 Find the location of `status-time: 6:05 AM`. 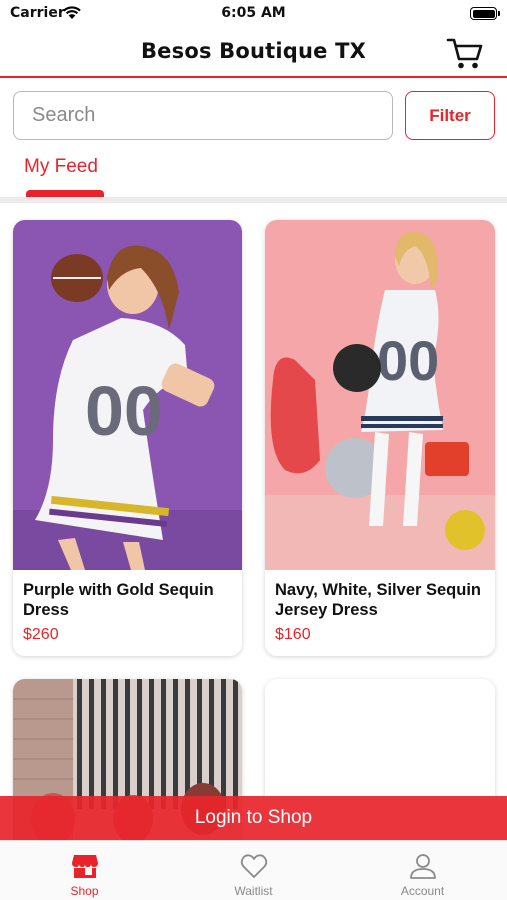

status-time: 6:05 AM is located at coordinates (253, 13).